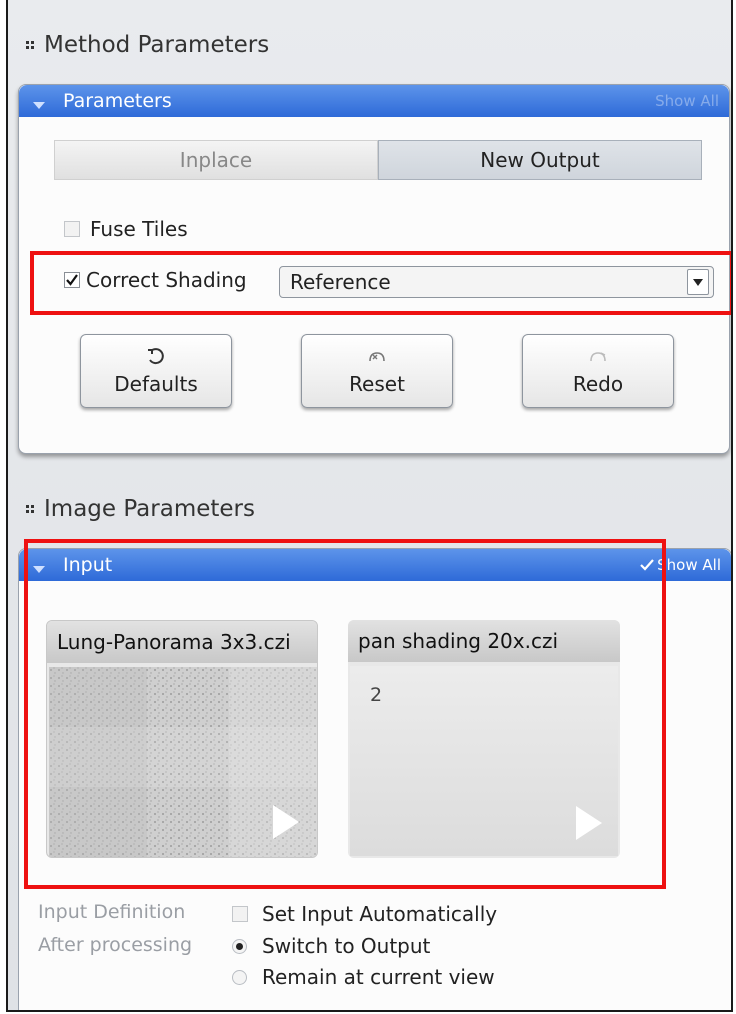  I want to click on parameters-panel-header: Parameters Show All, so click(374, 101).